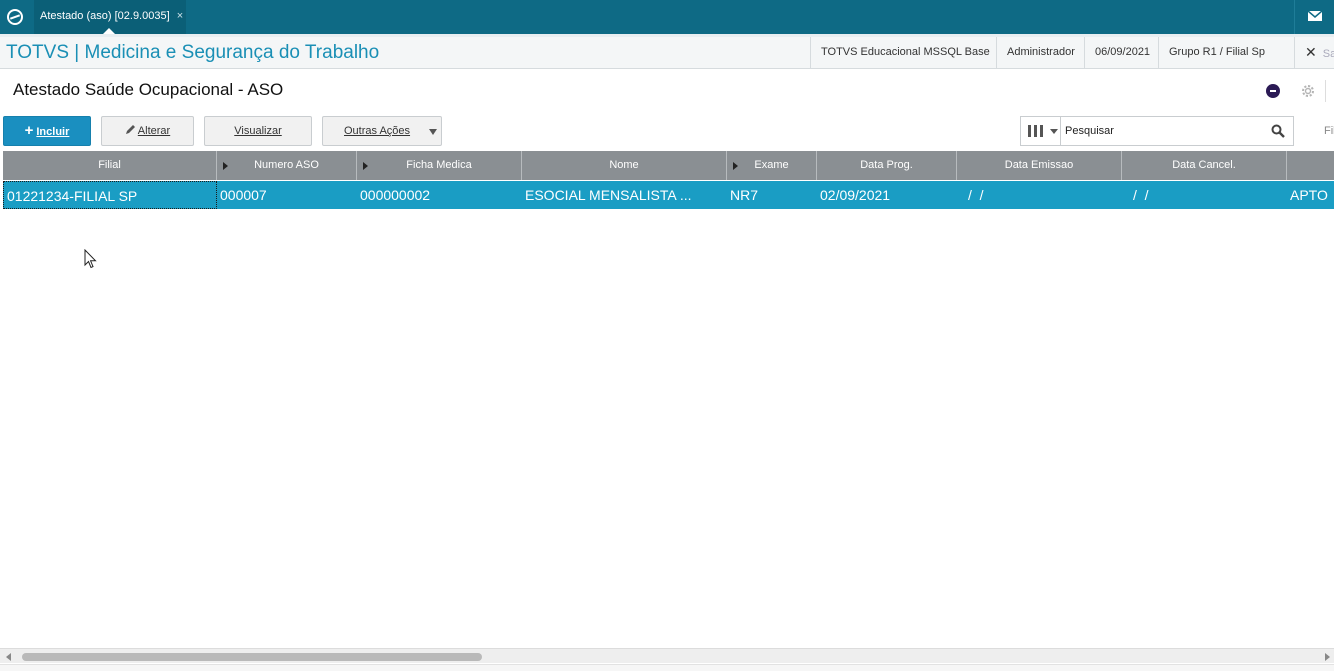 Image resolution: width=1334 pixels, height=671 pixels. I want to click on column-header-data-emissao: Data Emissao, so click(1039, 165).